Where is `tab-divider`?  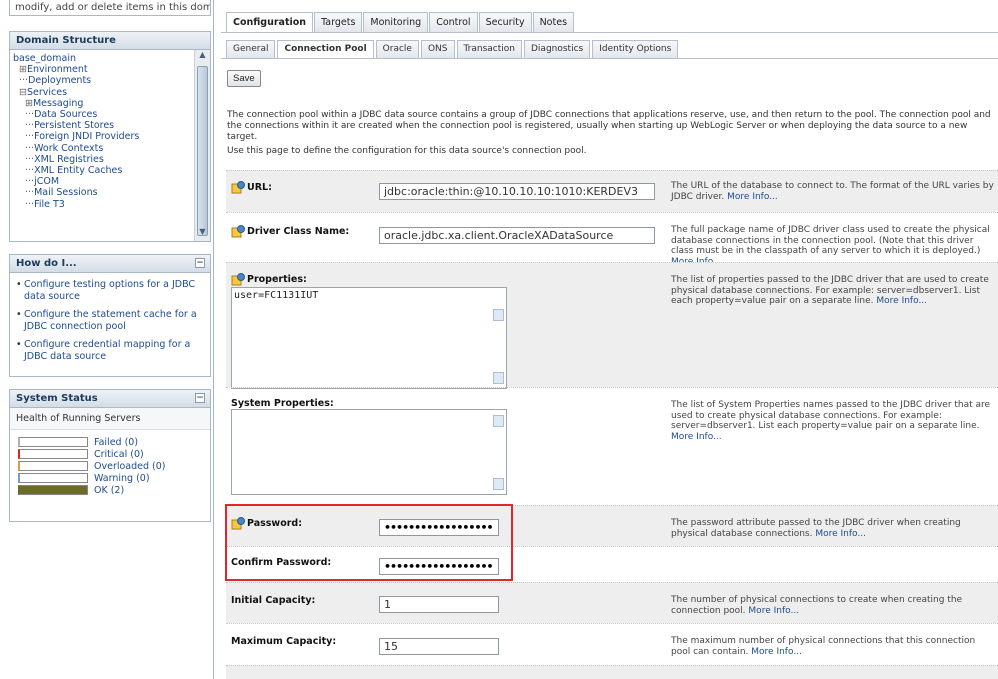 tab-divider is located at coordinates (609, 58).